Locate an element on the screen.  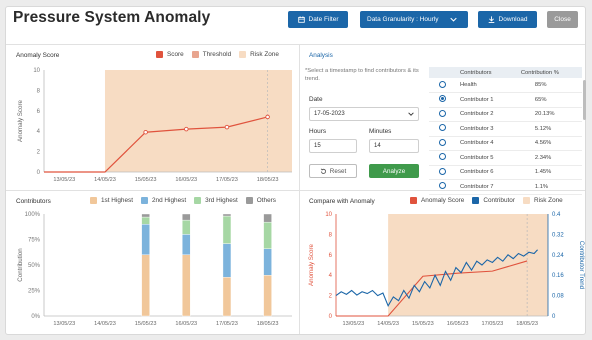
hours-label: Hours is located at coordinates (318, 131).